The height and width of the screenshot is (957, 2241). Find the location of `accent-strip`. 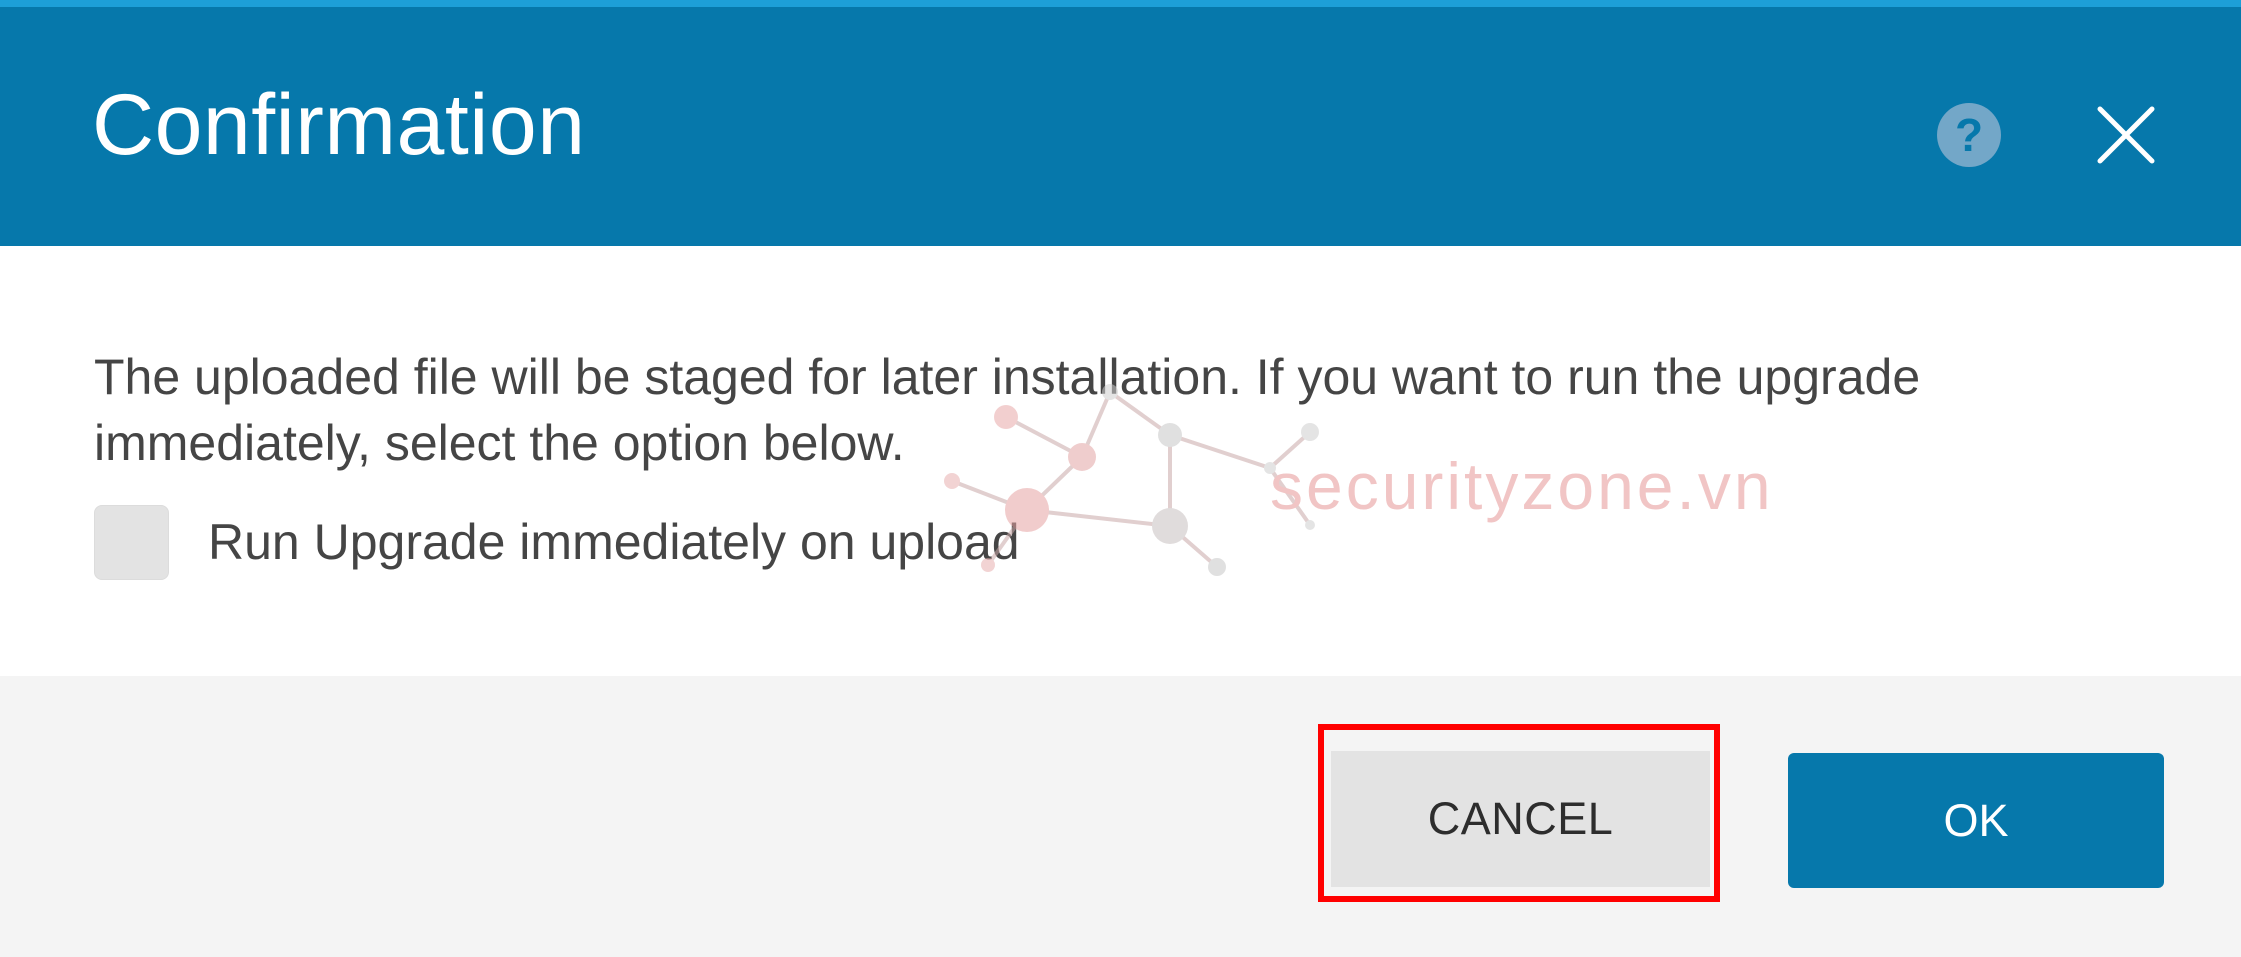

accent-strip is located at coordinates (1120, 3).